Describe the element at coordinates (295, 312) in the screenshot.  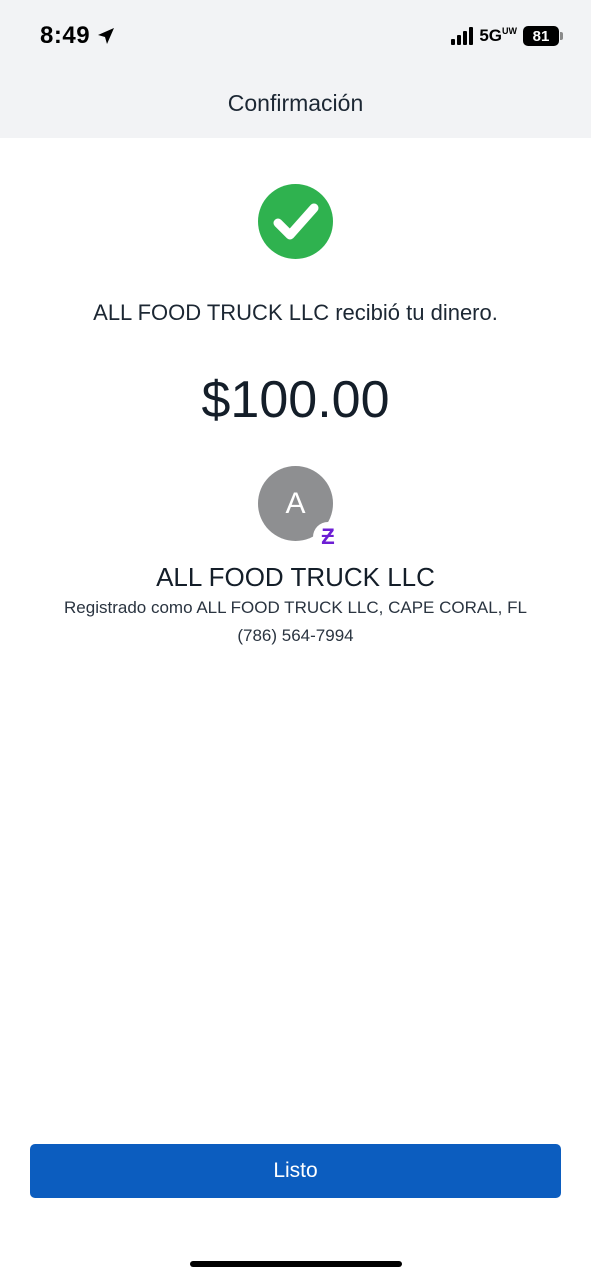
I see `confirmation-message: ALL FOOD TRUCK LLC recibió tu dinero.` at that location.